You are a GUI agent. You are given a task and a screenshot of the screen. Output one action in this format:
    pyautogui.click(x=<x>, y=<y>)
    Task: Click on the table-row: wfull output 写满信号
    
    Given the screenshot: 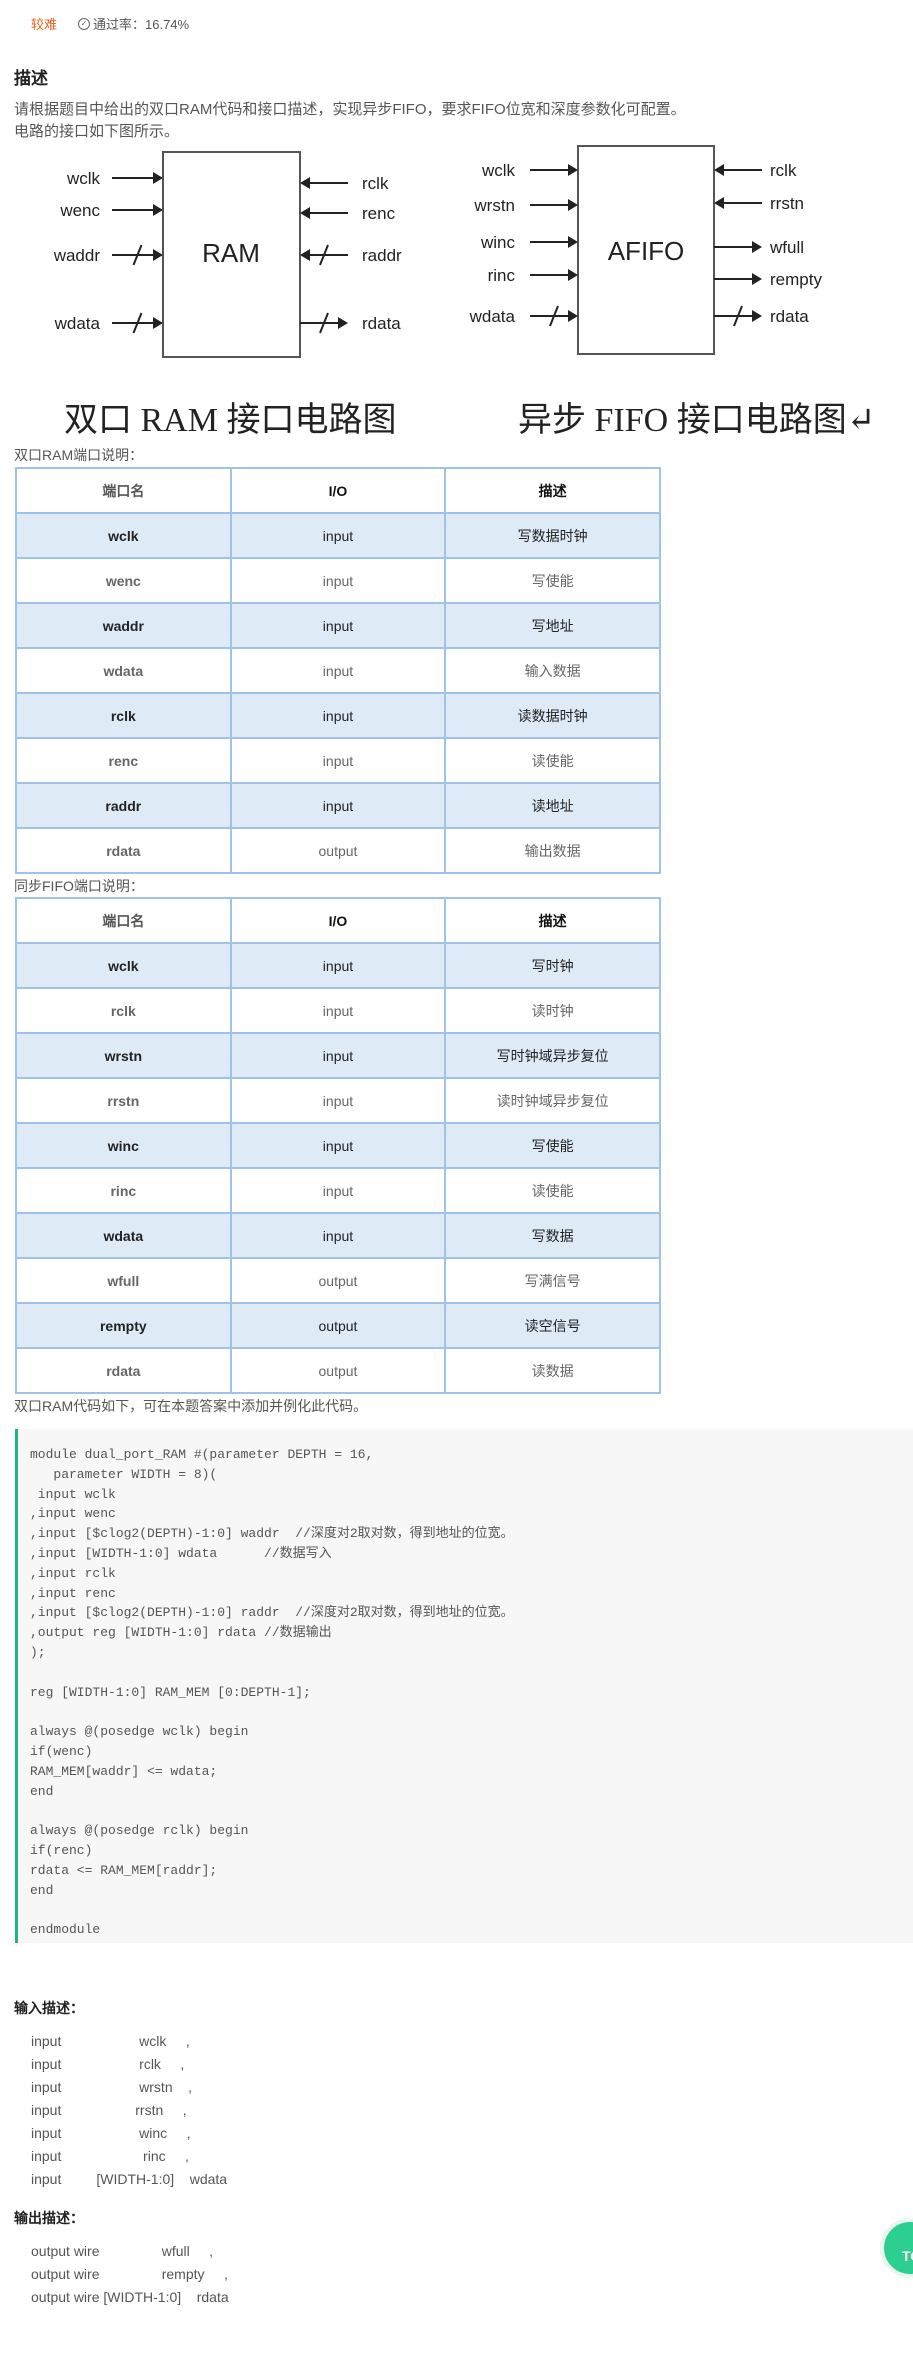 What is the action you would take?
    pyautogui.click(x=338, y=1280)
    